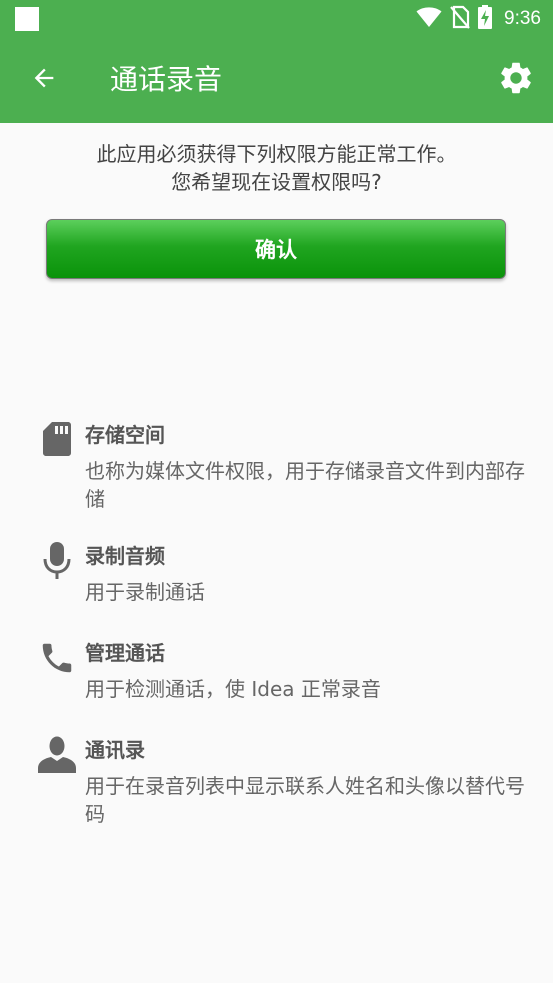 Image resolution: width=553 pixels, height=983 pixels. I want to click on wifi-icon, so click(429, 19).